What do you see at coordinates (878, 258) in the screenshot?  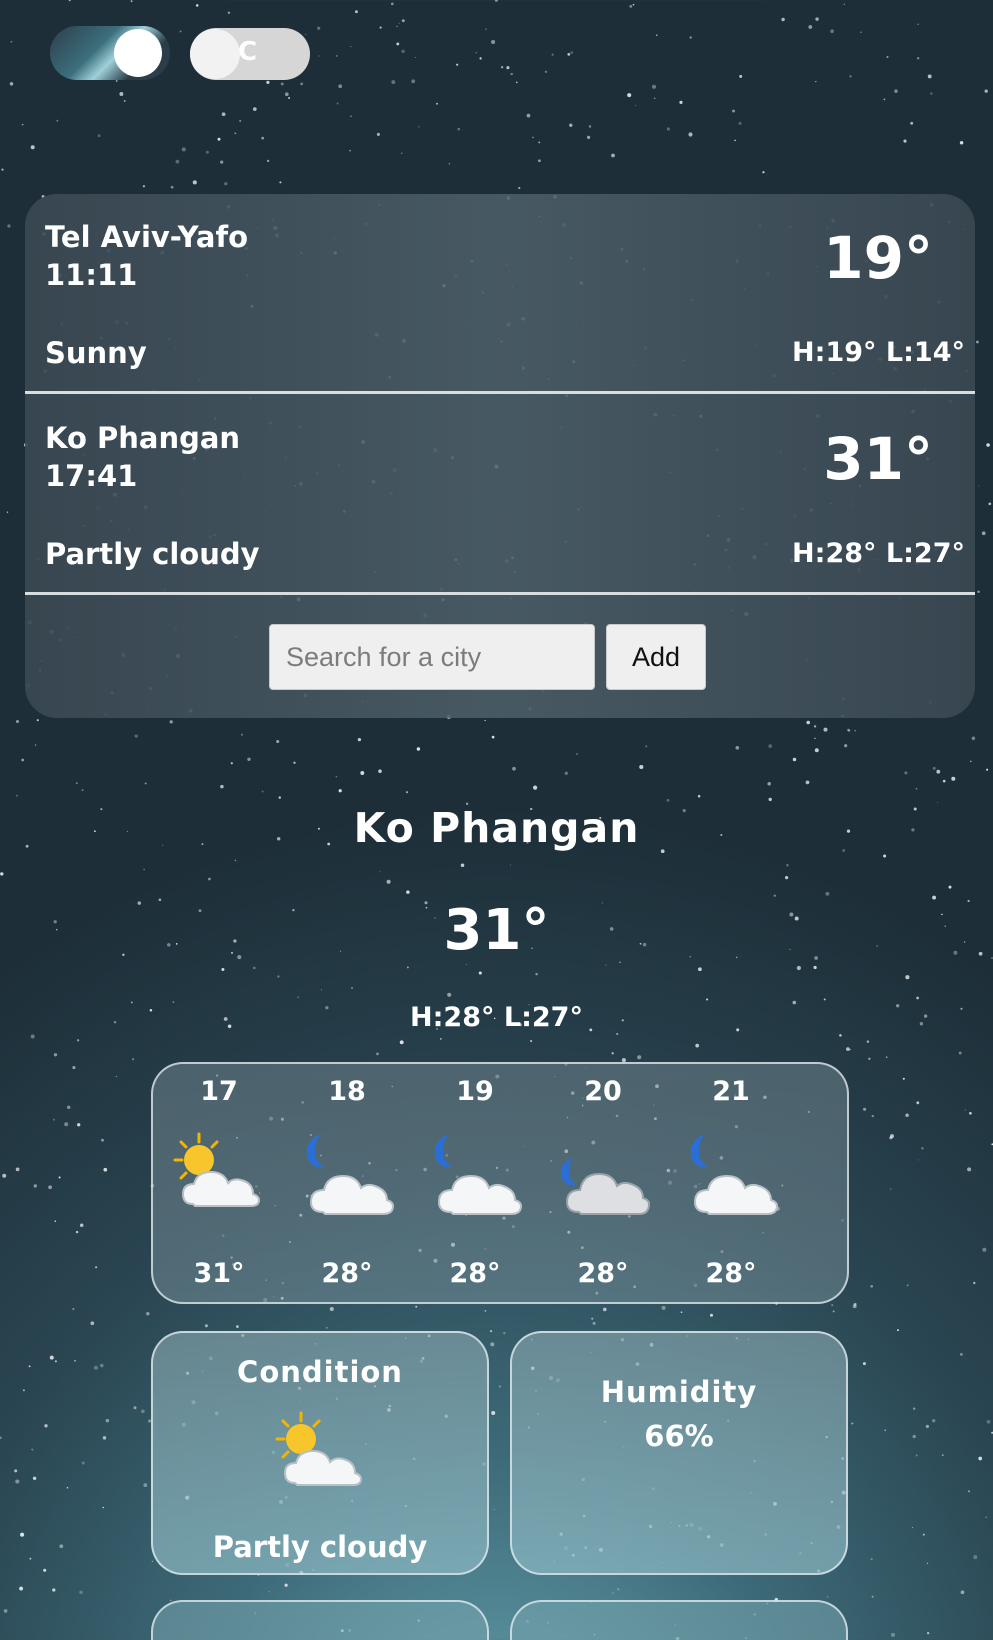 I see `city-temperature: 19°` at bounding box center [878, 258].